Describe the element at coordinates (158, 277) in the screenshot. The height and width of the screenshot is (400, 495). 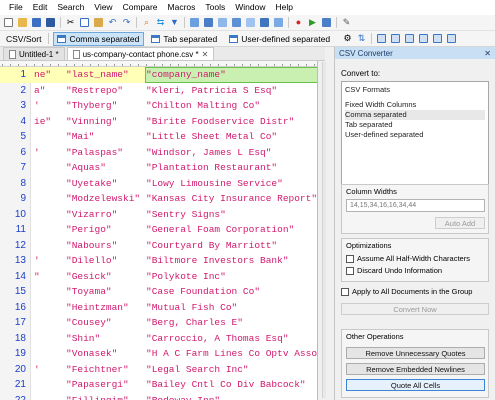
I see `editor-line: 14 " "Gesick" "Polykote Inc"` at that location.